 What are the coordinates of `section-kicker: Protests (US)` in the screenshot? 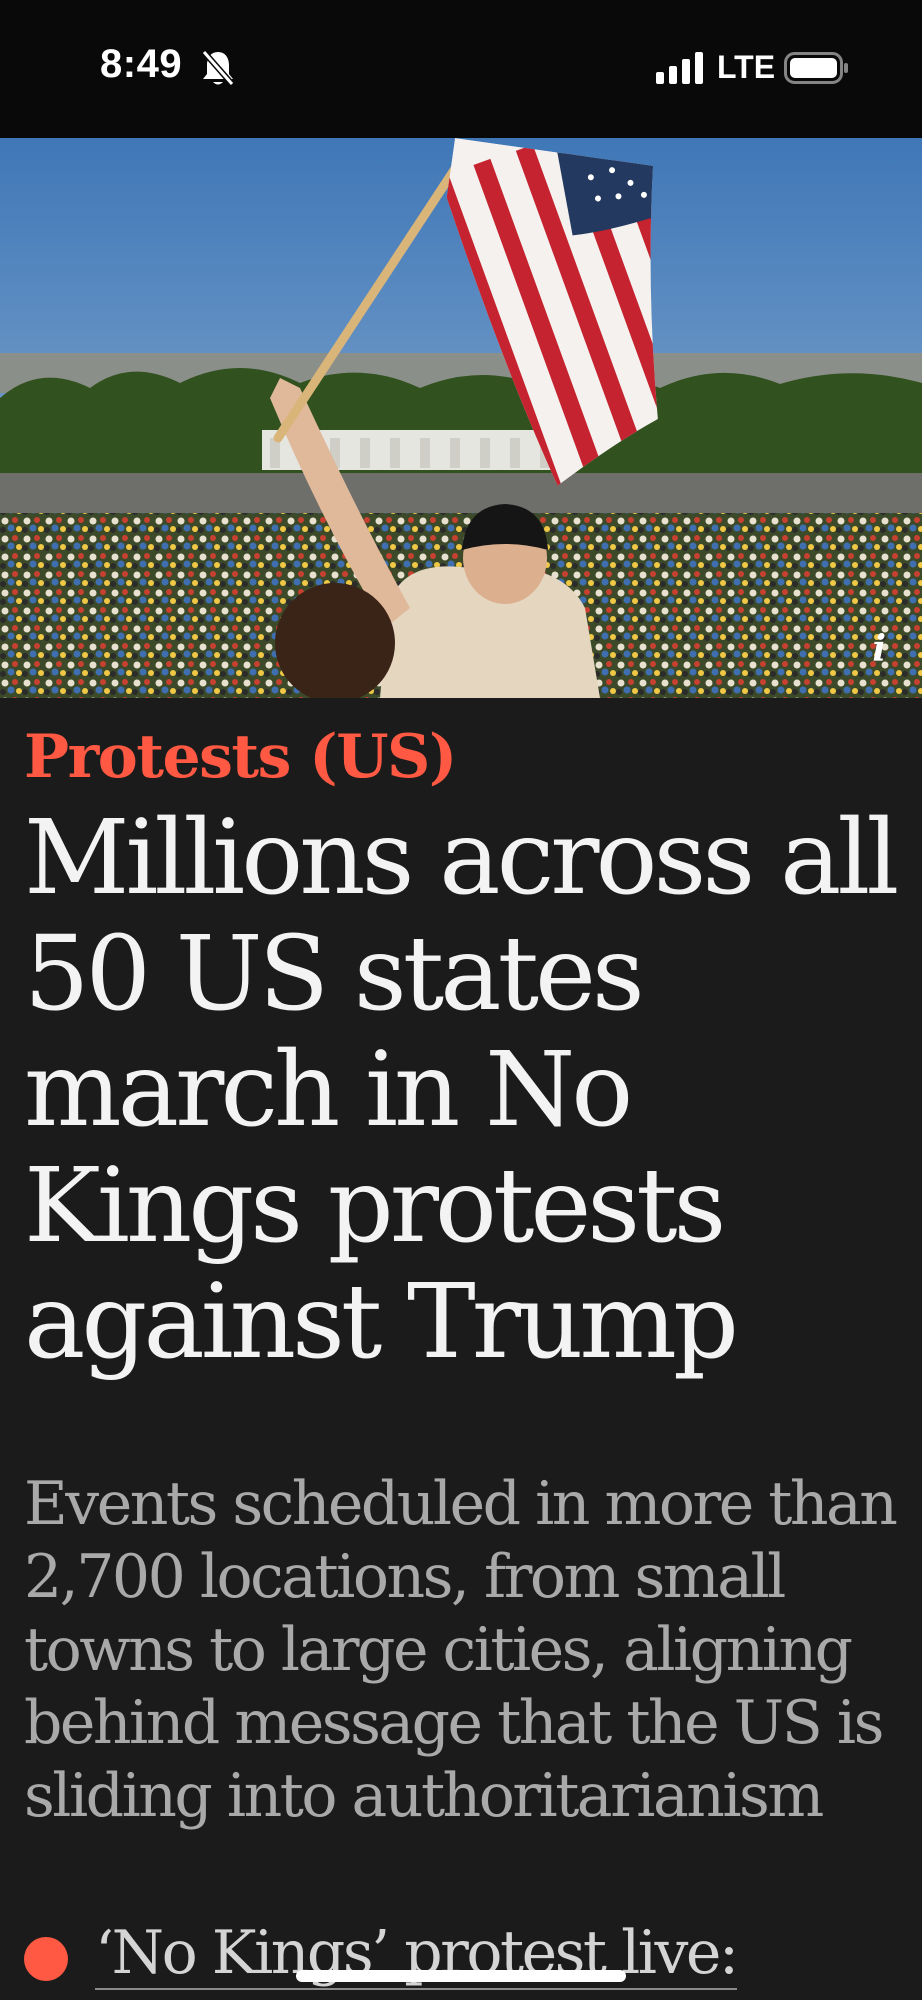 It's located at (240, 757).